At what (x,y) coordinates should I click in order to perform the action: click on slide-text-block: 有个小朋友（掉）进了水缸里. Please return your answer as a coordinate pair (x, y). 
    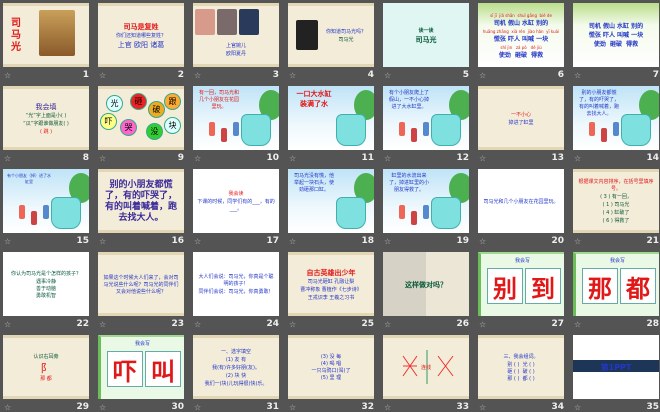
    Looking at the image, I should click on (29, 202).